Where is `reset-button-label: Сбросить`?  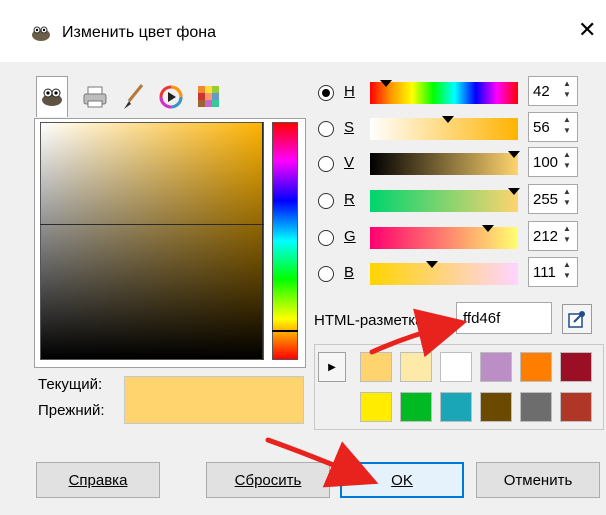
reset-button-label: Сбросить is located at coordinates (268, 480).